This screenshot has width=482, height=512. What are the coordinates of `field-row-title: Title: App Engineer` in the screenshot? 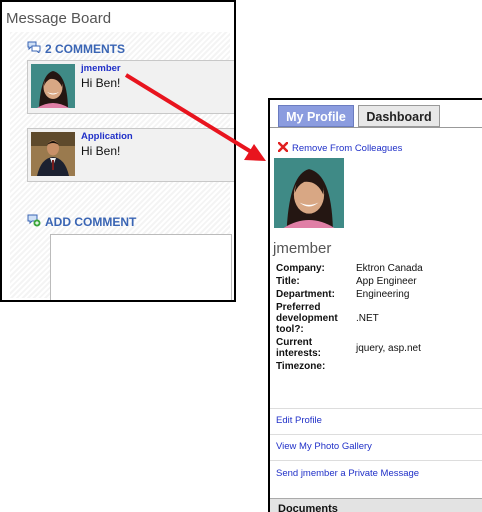 It's located at (379, 281).